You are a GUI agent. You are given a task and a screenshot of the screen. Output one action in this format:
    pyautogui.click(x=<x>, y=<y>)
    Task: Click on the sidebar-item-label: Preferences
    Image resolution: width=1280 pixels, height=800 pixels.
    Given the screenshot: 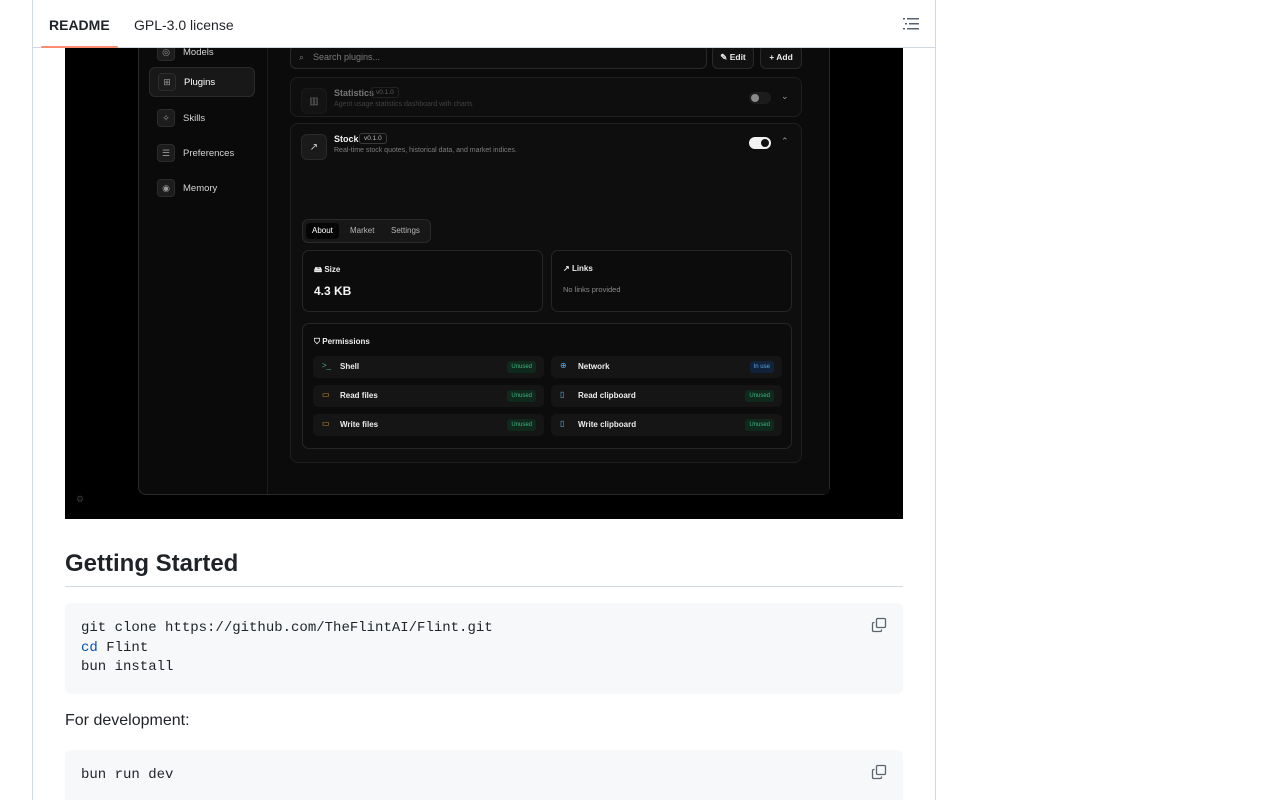 What is the action you would take?
    pyautogui.click(x=209, y=153)
    